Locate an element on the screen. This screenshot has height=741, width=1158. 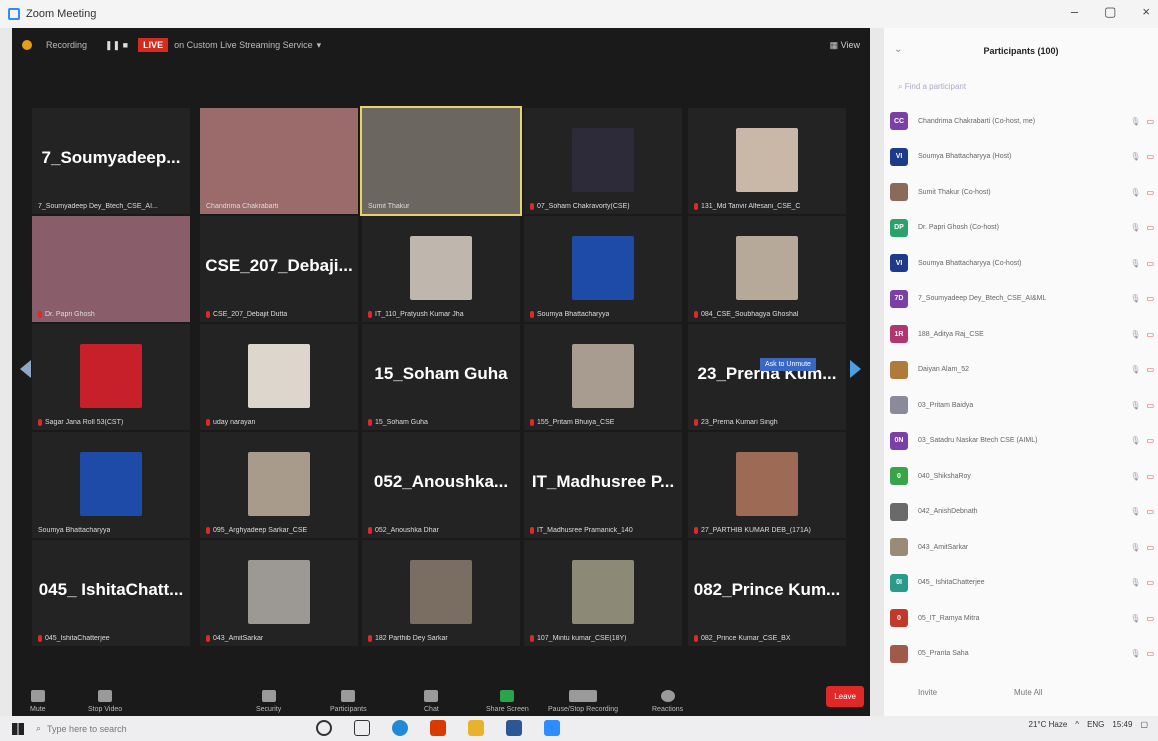
participant-row: 0N 03_Satadru Naskar Btech CSE (AIML) 🎙 ▭ is located at coordinates (1022, 441).